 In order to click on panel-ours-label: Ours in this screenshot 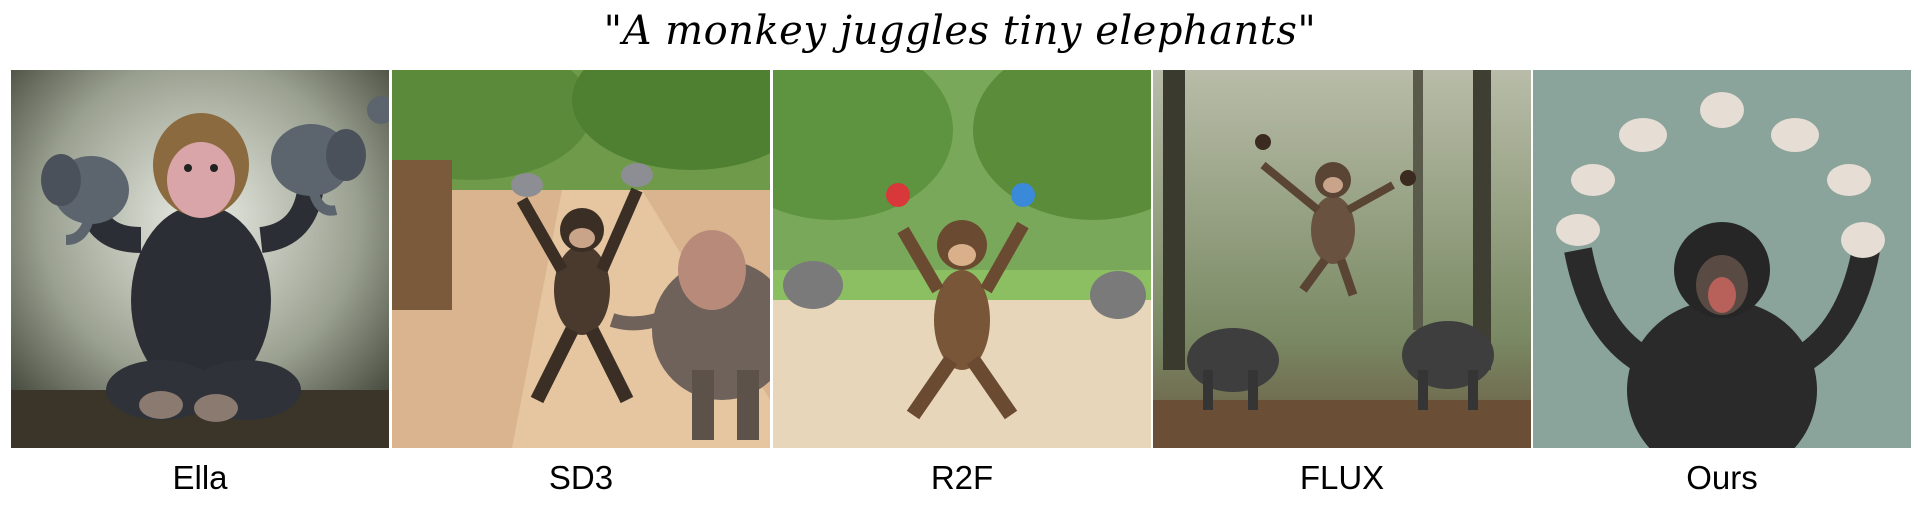, I will do `click(1722, 477)`.